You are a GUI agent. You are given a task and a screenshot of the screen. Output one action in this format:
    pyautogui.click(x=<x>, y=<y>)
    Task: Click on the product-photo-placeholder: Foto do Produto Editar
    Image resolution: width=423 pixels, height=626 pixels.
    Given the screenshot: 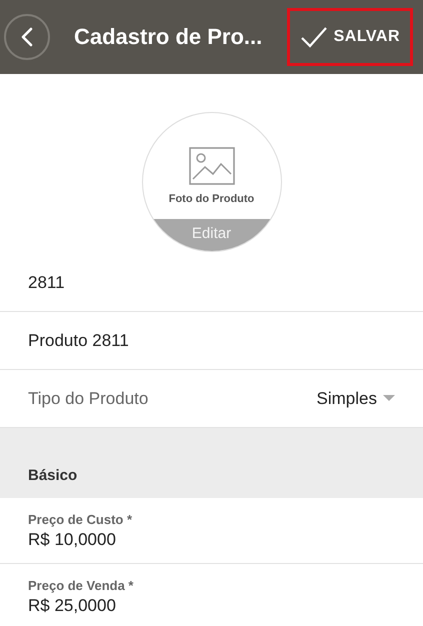 What is the action you would take?
    pyautogui.click(x=212, y=182)
    